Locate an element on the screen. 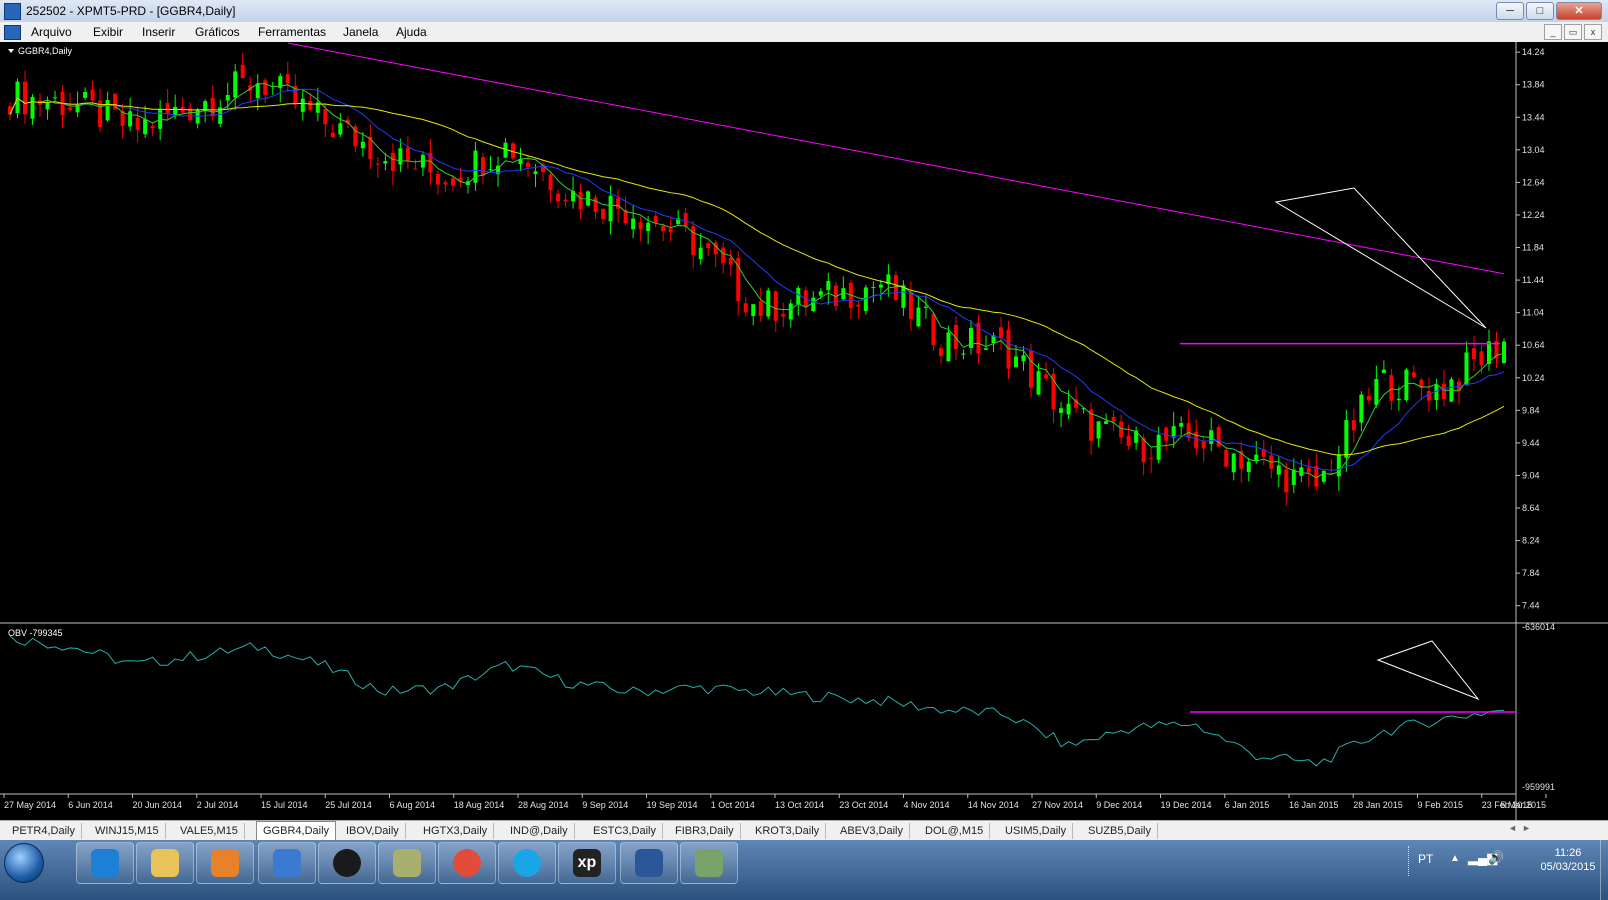 The image size is (1608, 900). chart-tab-usim5-daily: USIM5,Daily is located at coordinates (1036, 831).